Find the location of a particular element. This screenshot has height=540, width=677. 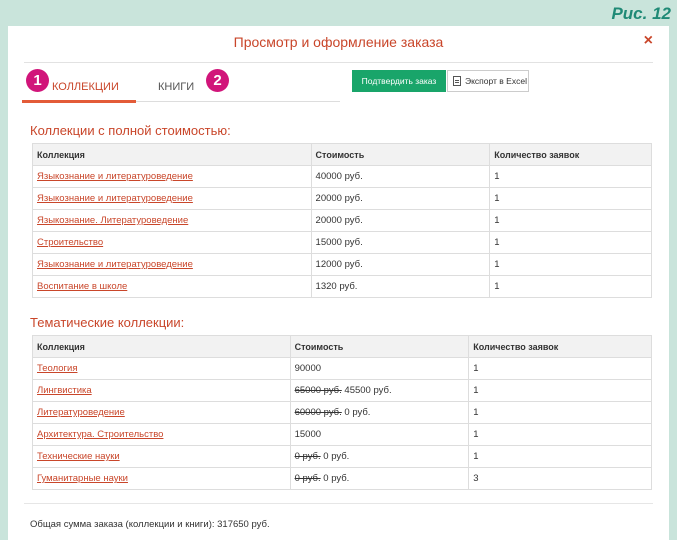

current-price: 90000 is located at coordinates (308, 368).